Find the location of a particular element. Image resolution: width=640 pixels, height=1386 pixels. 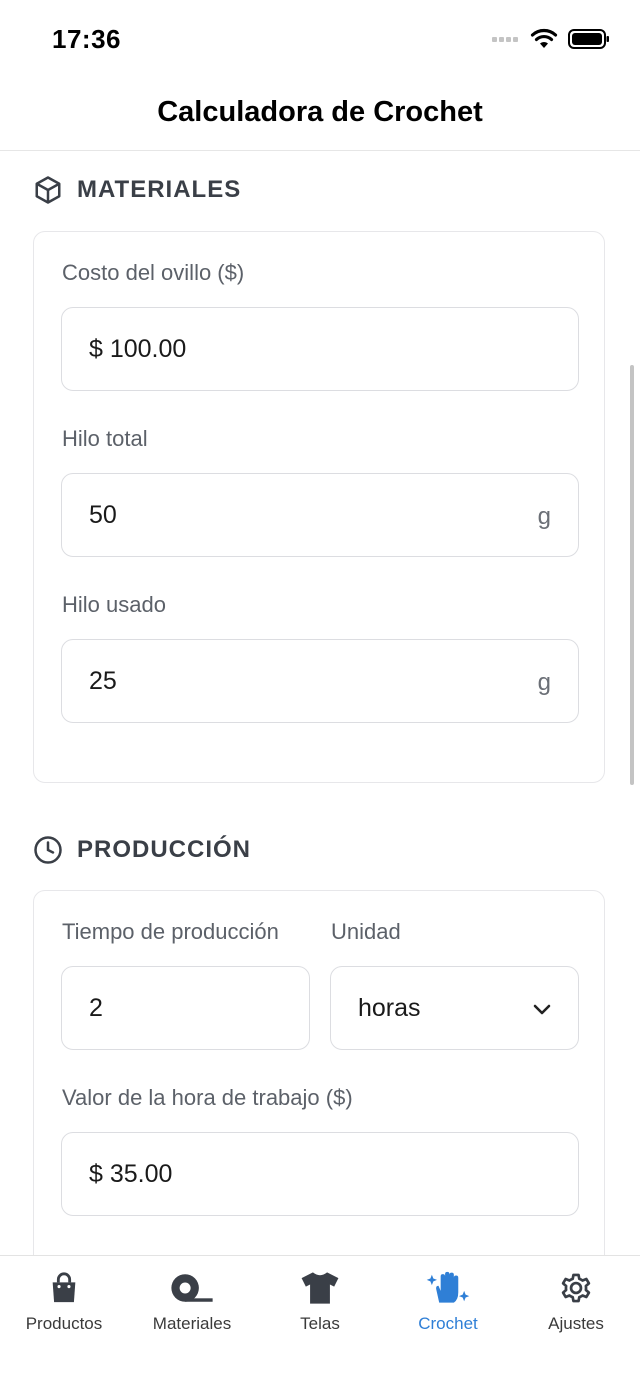

tab-ajustes: Ajustes is located at coordinates (576, 1321).